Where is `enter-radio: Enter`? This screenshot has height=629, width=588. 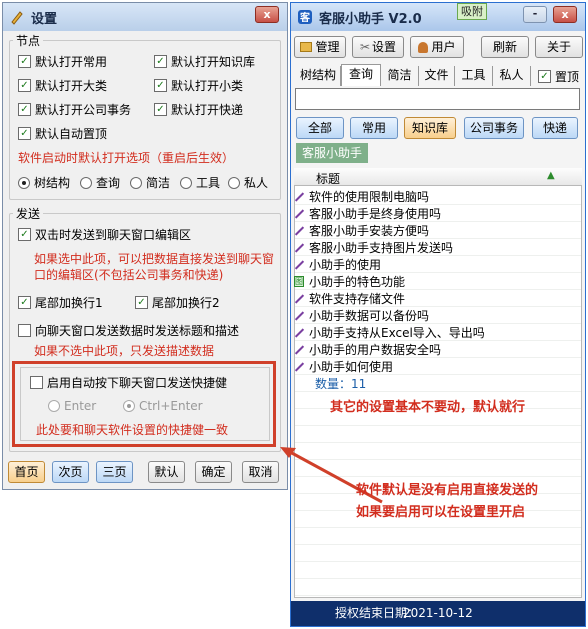
enter-radio: Enter is located at coordinates (72, 406).